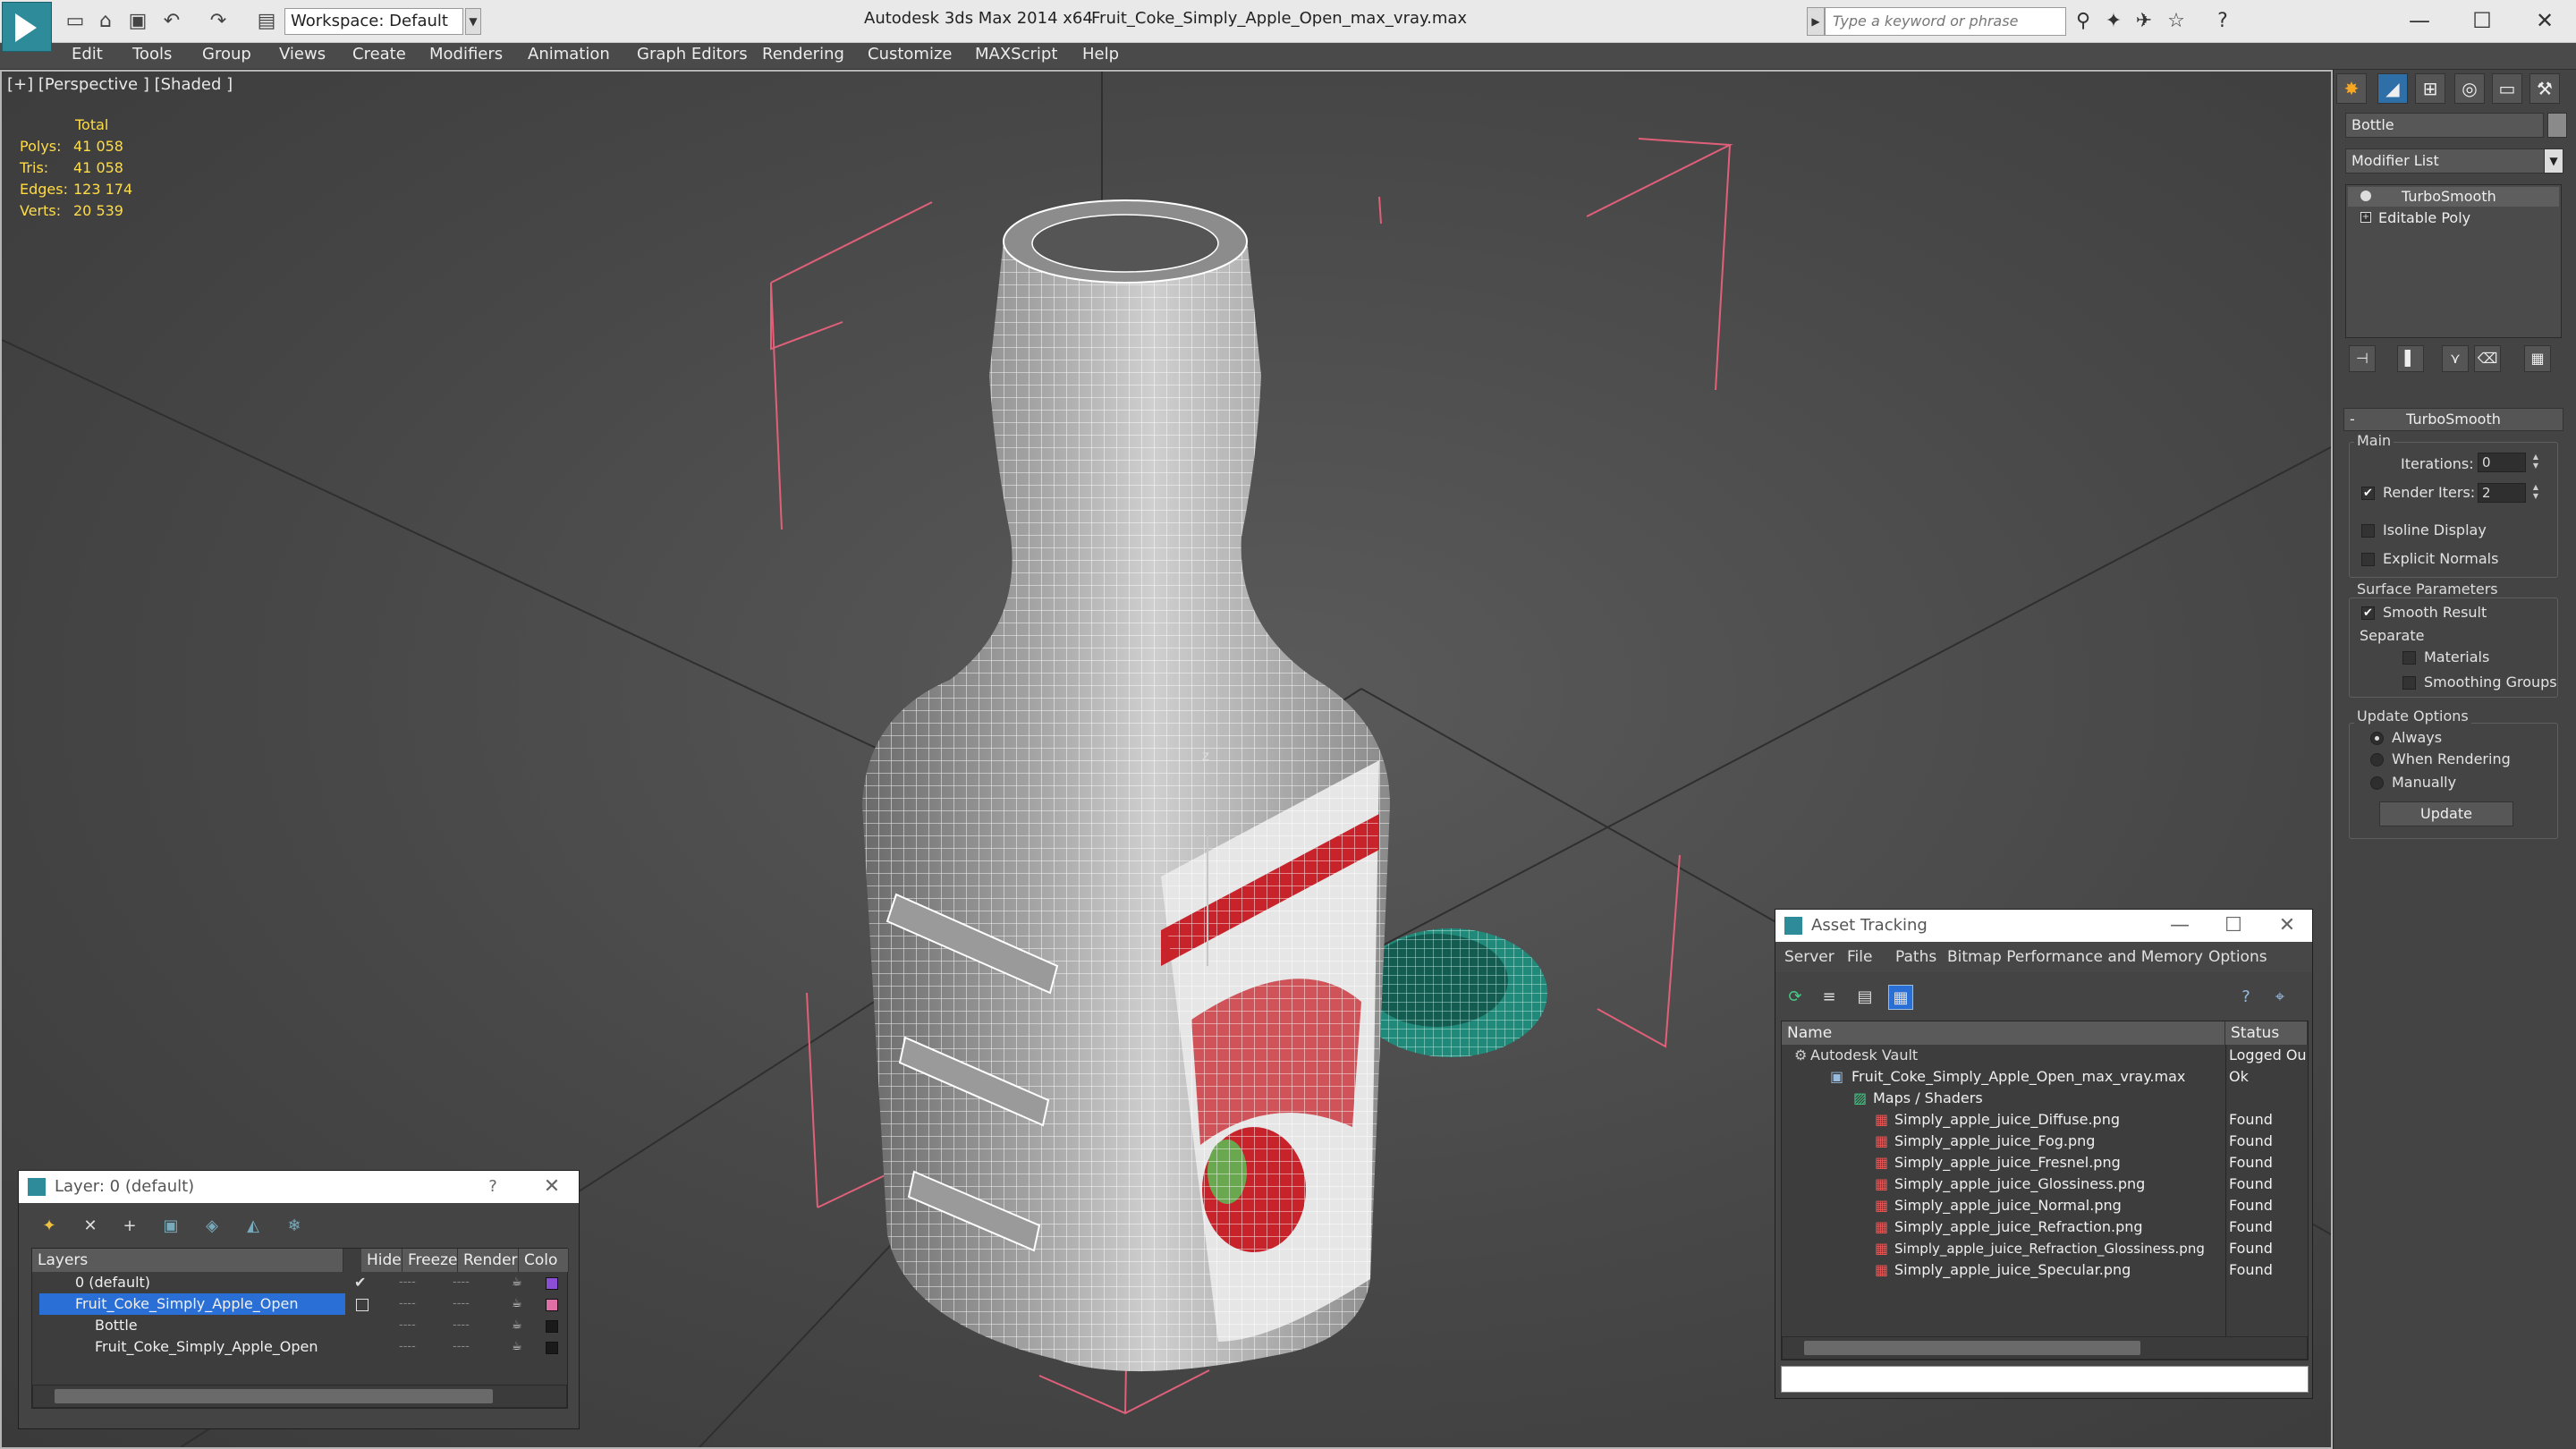 The width and height of the screenshot is (2576, 1449). What do you see at coordinates (362, 1305) in the screenshot?
I see `set-current-layer-box` at bounding box center [362, 1305].